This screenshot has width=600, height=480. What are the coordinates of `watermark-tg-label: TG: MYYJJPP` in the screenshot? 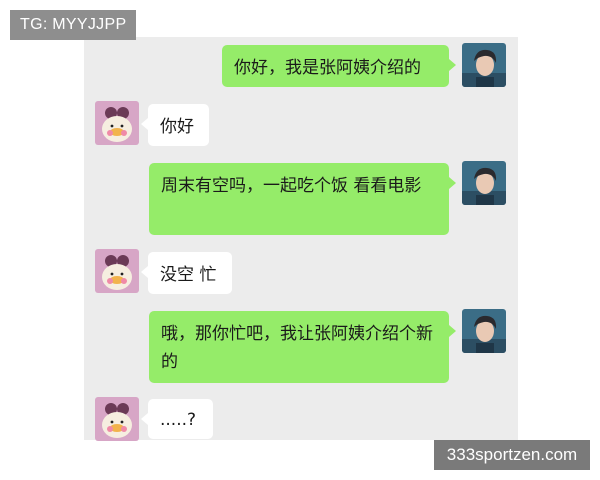 It's located at (73, 25).